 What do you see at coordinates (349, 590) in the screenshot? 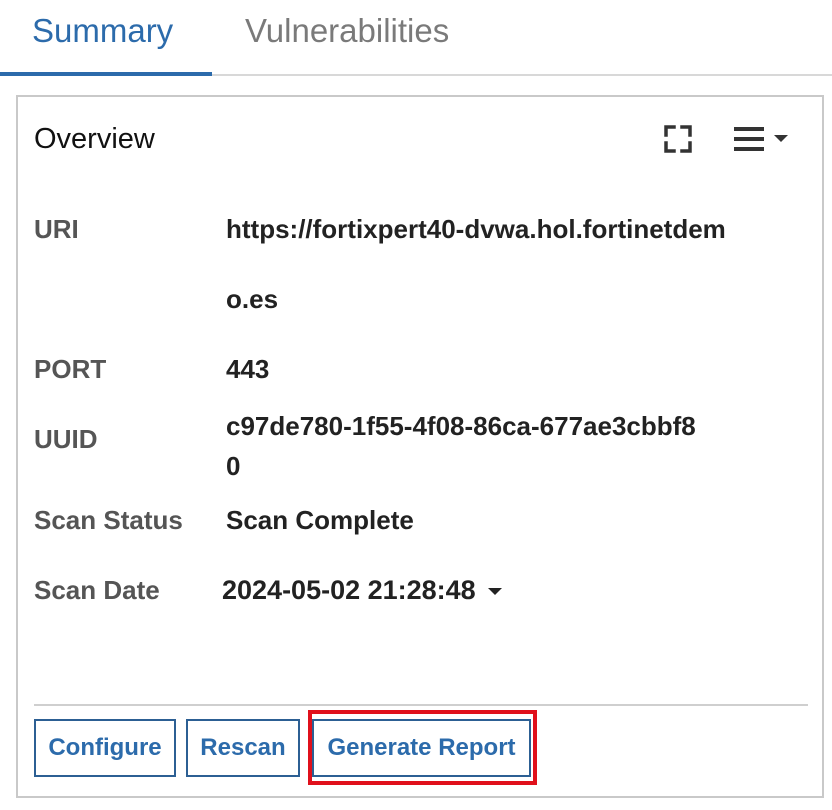
I see `scan-date-value: 2024-05-02 21:28:48` at bounding box center [349, 590].